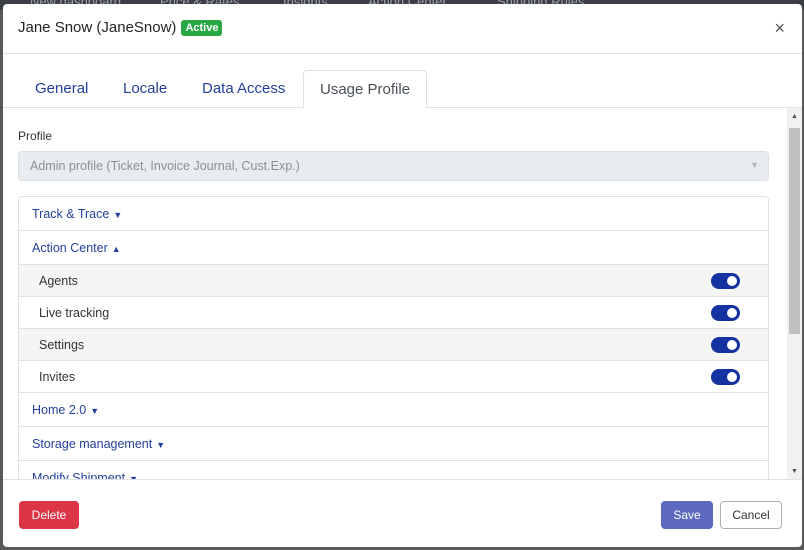  I want to click on list-item-settings: Settings, so click(393, 345).